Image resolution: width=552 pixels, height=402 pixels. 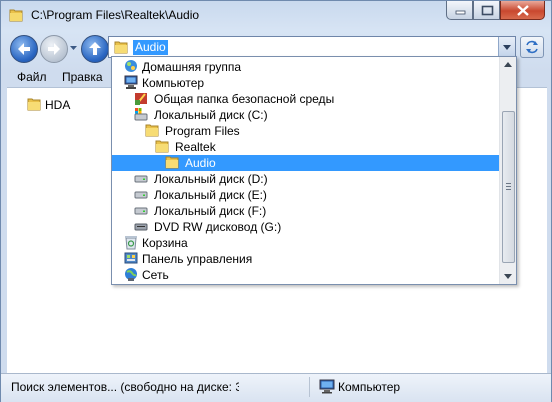 I want to click on arrow-left-icon, so click(x=24, y=49).